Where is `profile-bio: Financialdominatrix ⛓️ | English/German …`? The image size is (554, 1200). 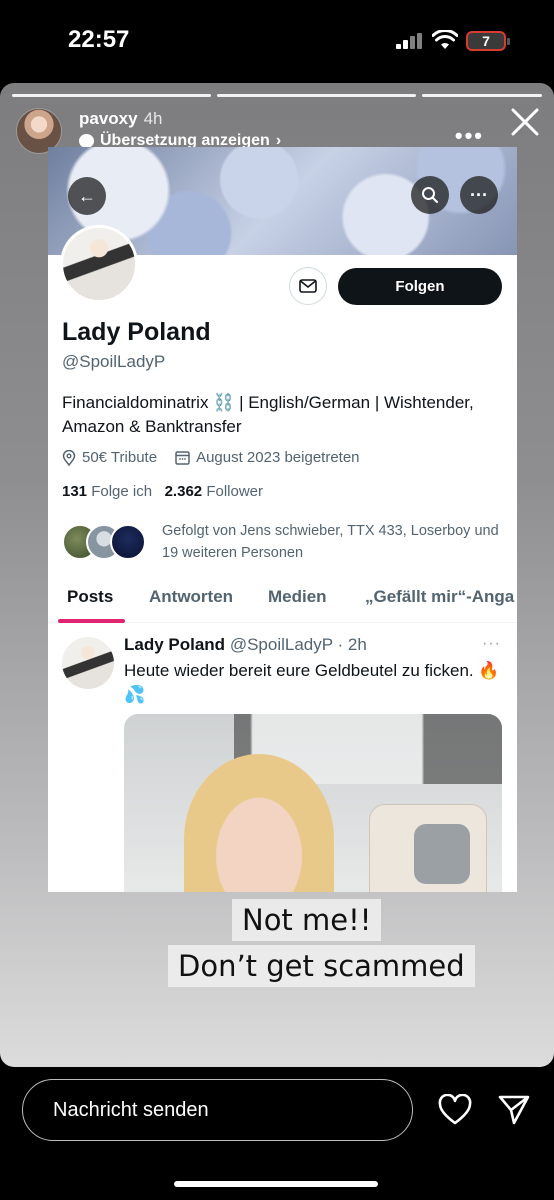
profile-bio: Financialdominatrix ⛓️ | English/German … is located at coordinates (268, 414).